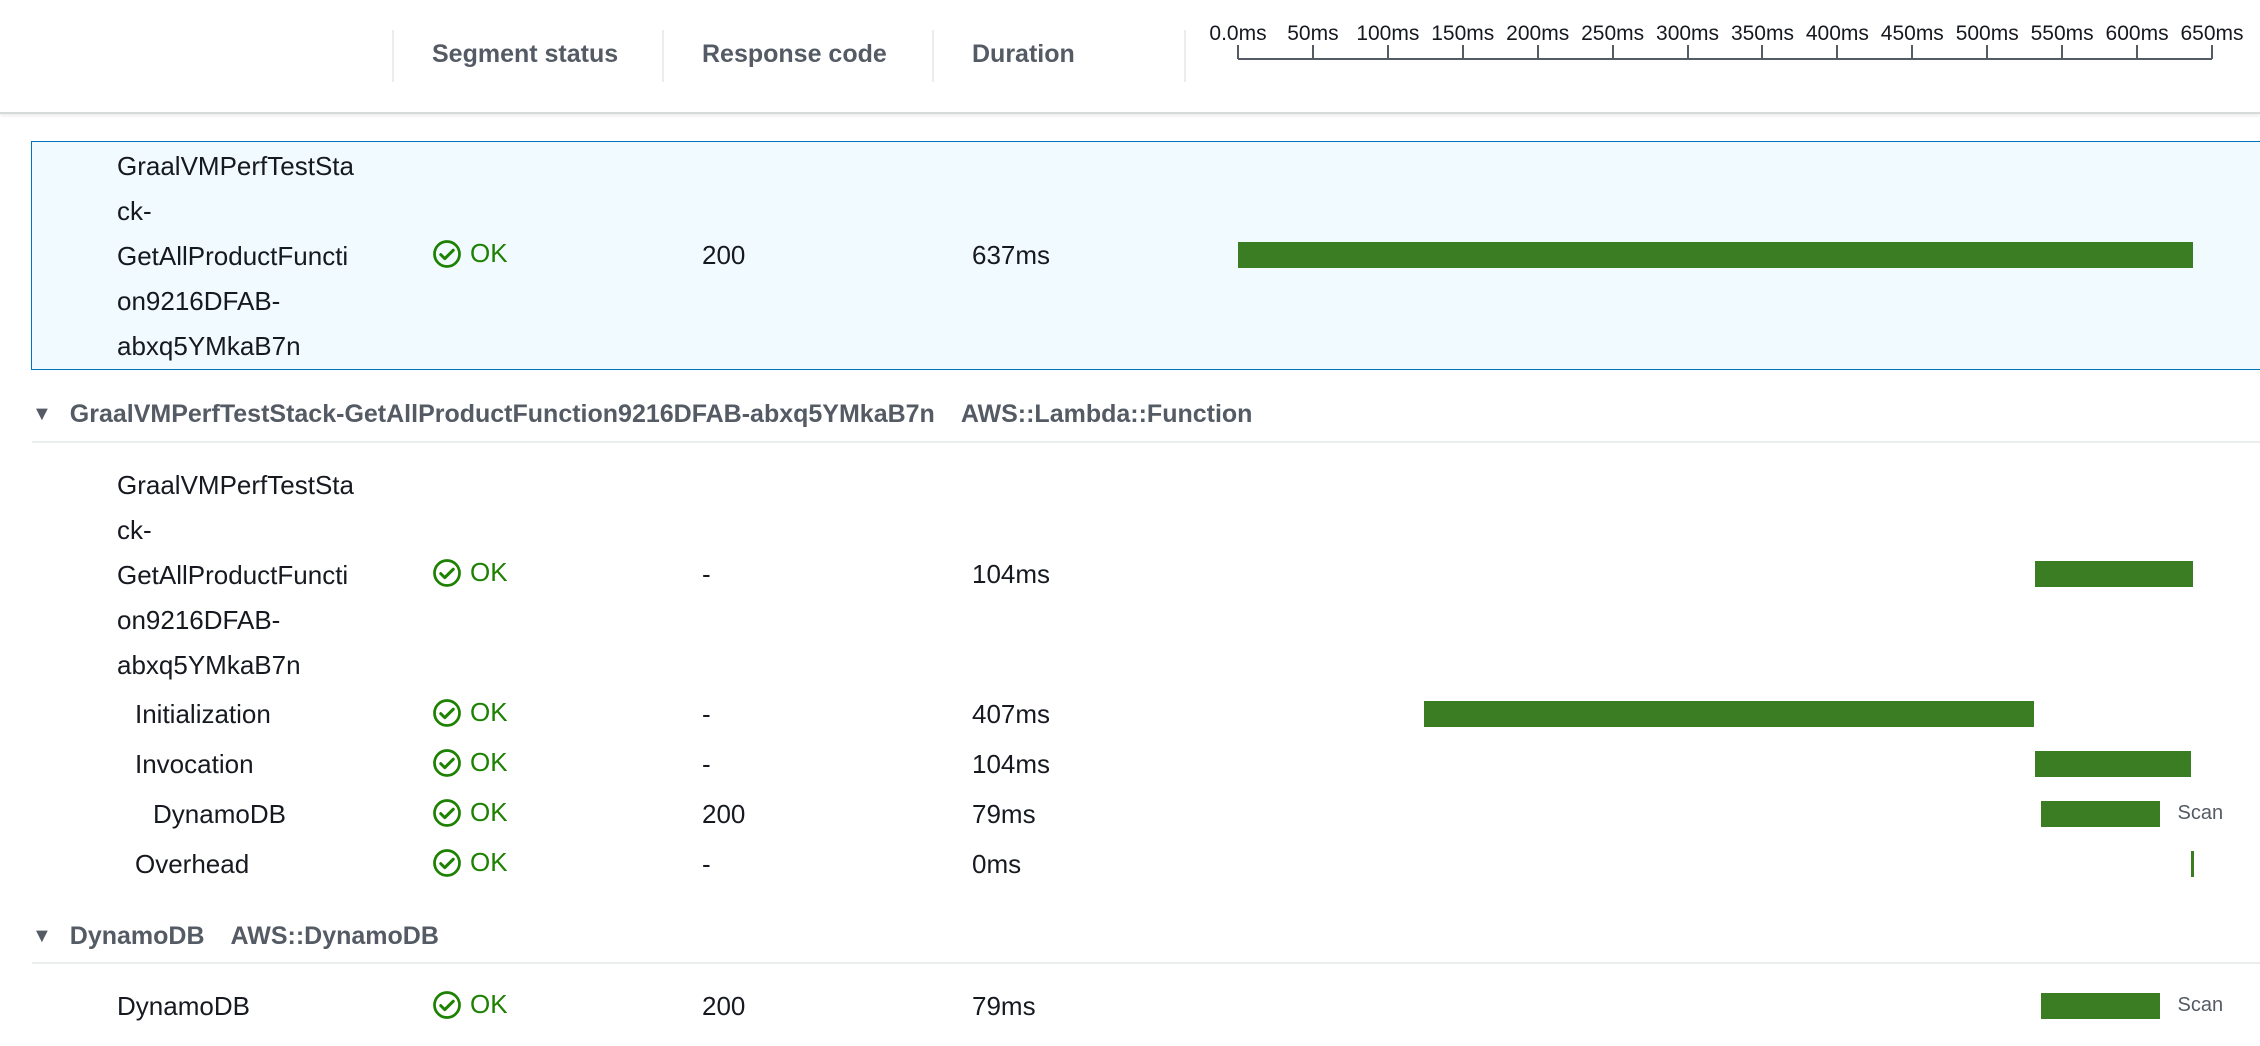  What do you see at coordinates (1912, 33) in the screenshot?
I see `timeline-tick-label: 450ms` at bounding box center [1912, 33].